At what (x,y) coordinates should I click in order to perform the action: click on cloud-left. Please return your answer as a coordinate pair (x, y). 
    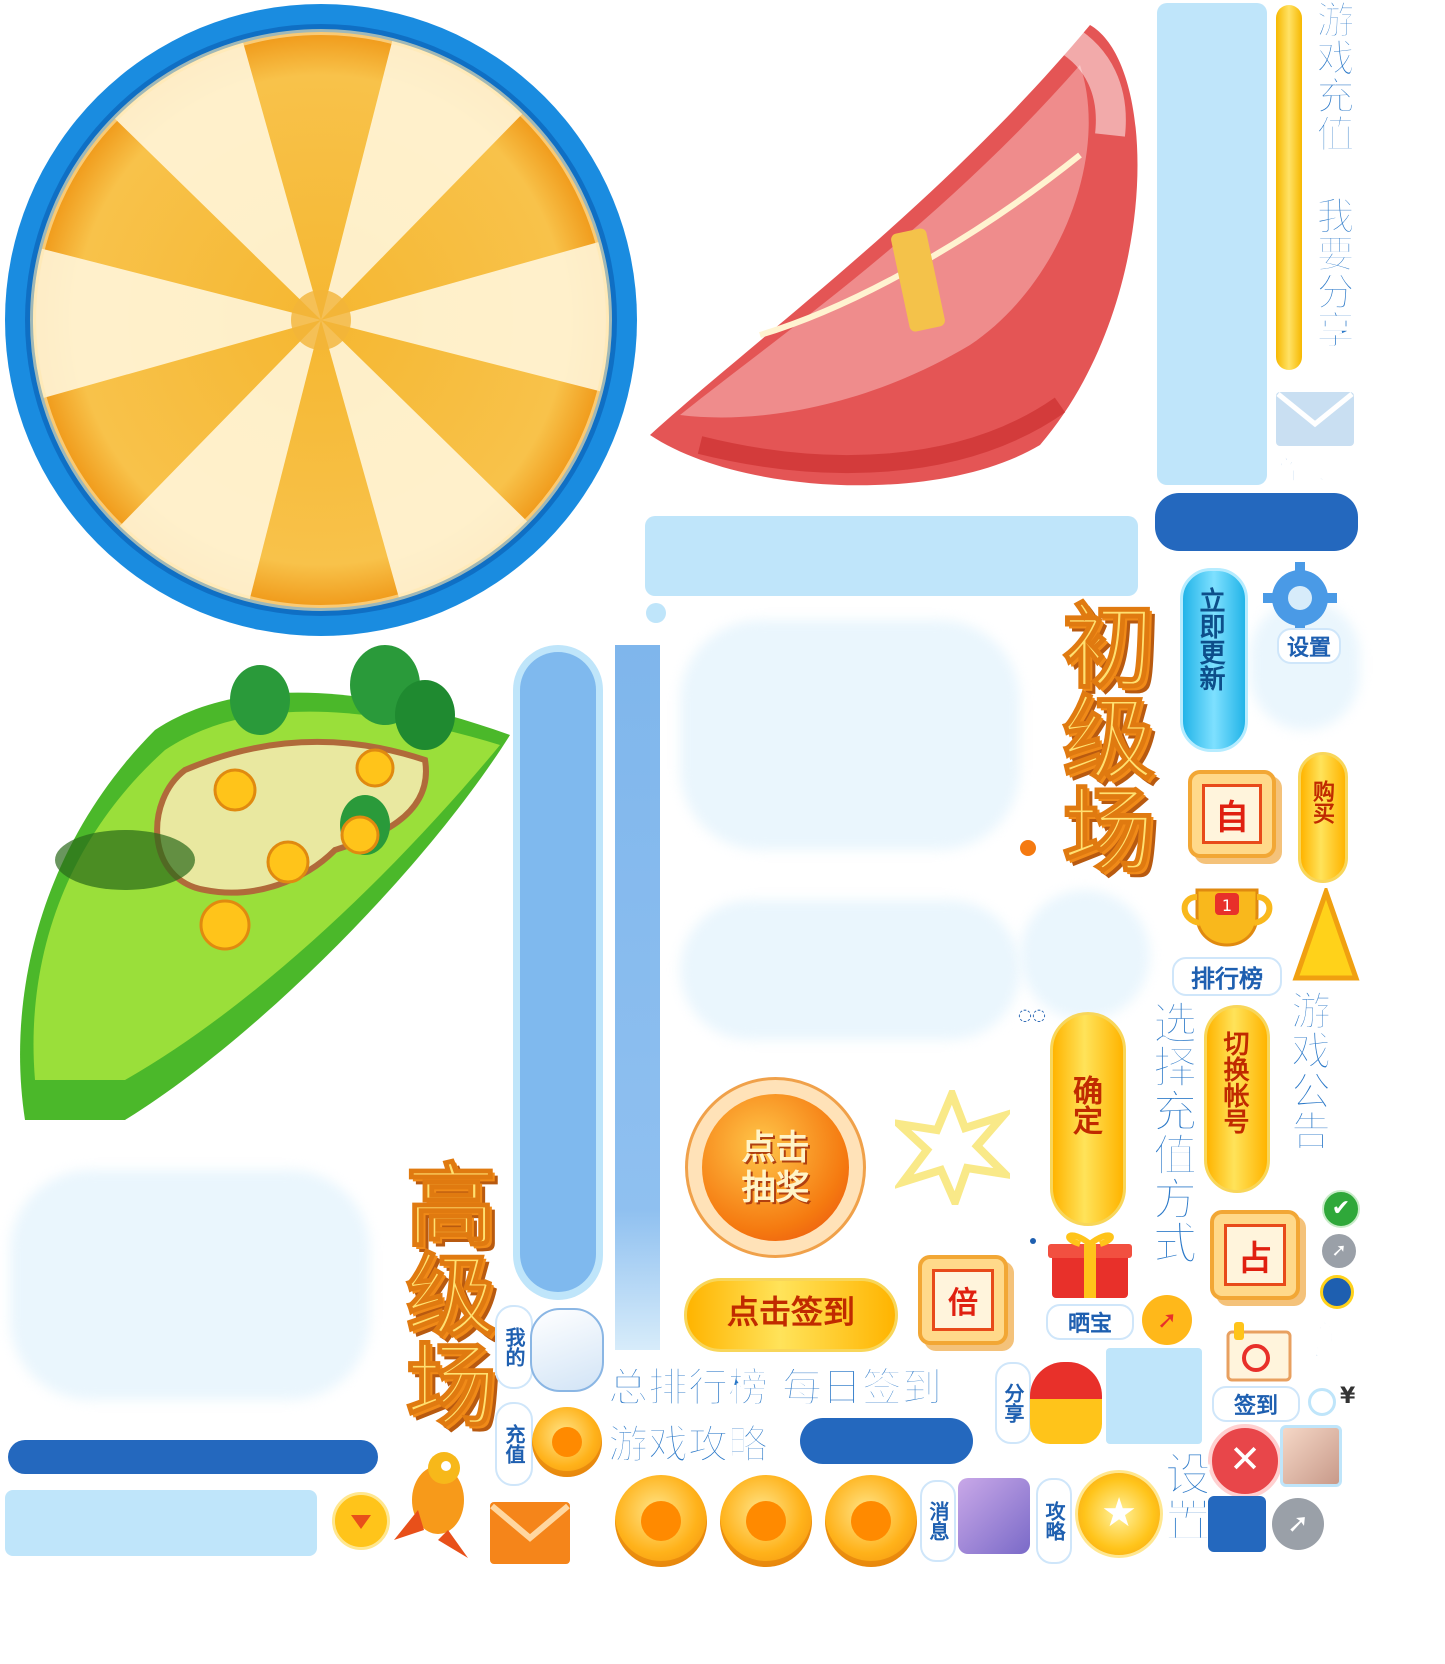
    Looking at the image, I should click on (190, 1285).